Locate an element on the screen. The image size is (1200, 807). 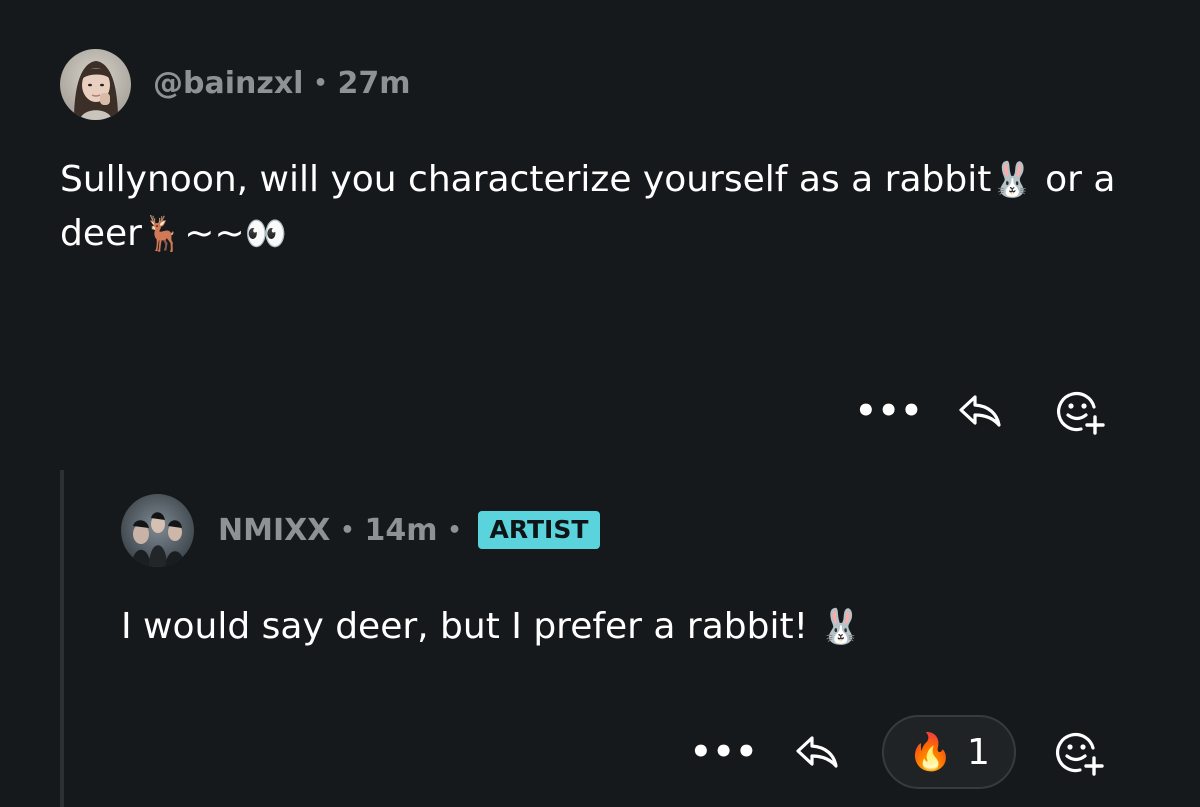
username: NMIXX is located at coordinates (274, 530).